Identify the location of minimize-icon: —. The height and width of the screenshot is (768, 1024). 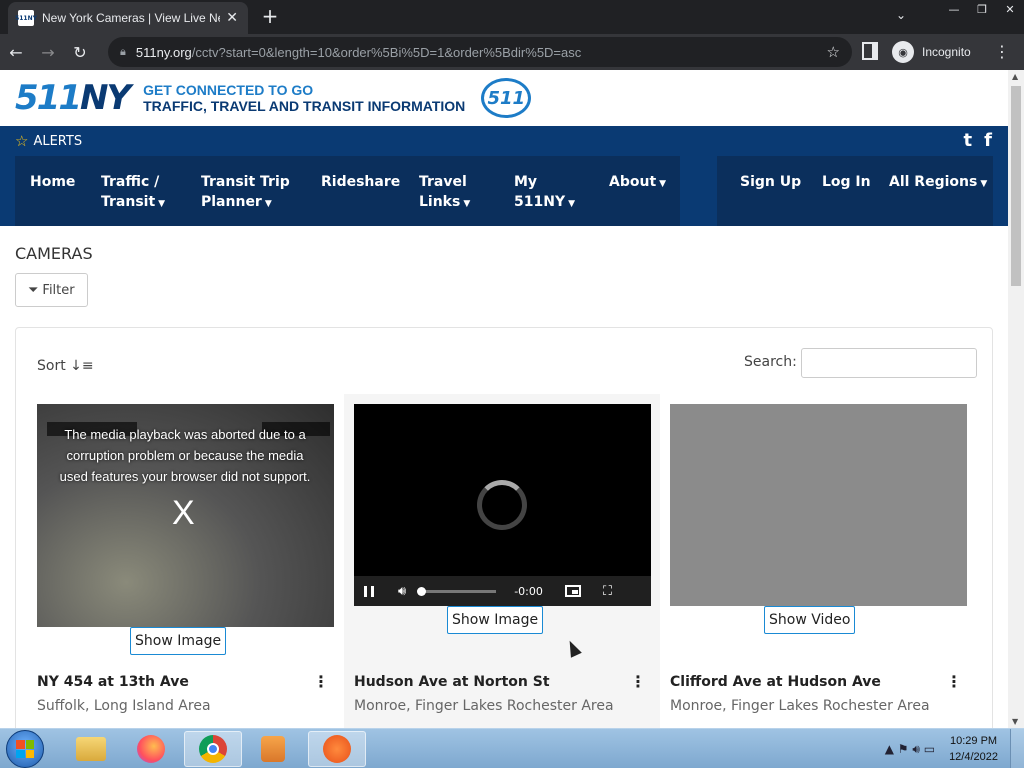
(954, 9).